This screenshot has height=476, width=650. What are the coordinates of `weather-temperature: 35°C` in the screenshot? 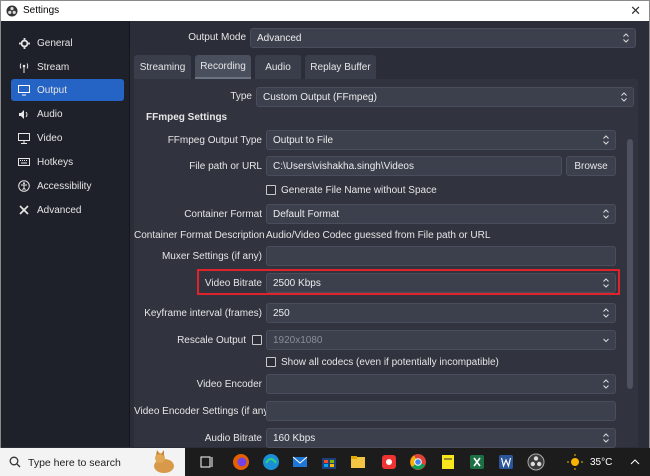 It's located at (601, 462).